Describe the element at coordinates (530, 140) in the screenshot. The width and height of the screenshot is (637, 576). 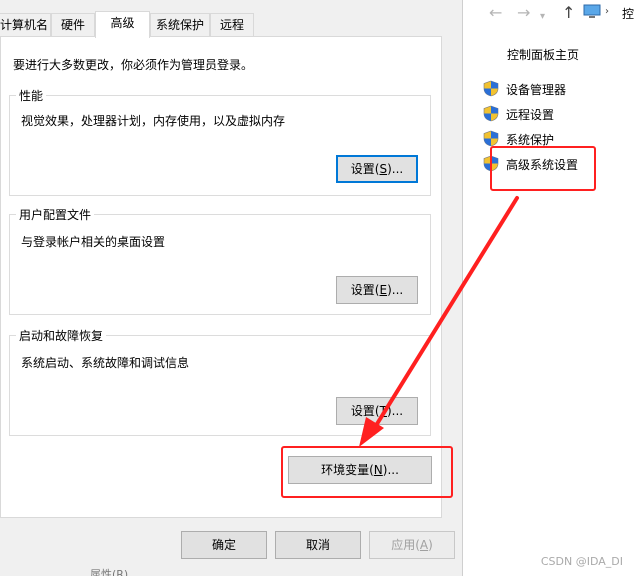
I see `link-label: 系统保护` at that location.